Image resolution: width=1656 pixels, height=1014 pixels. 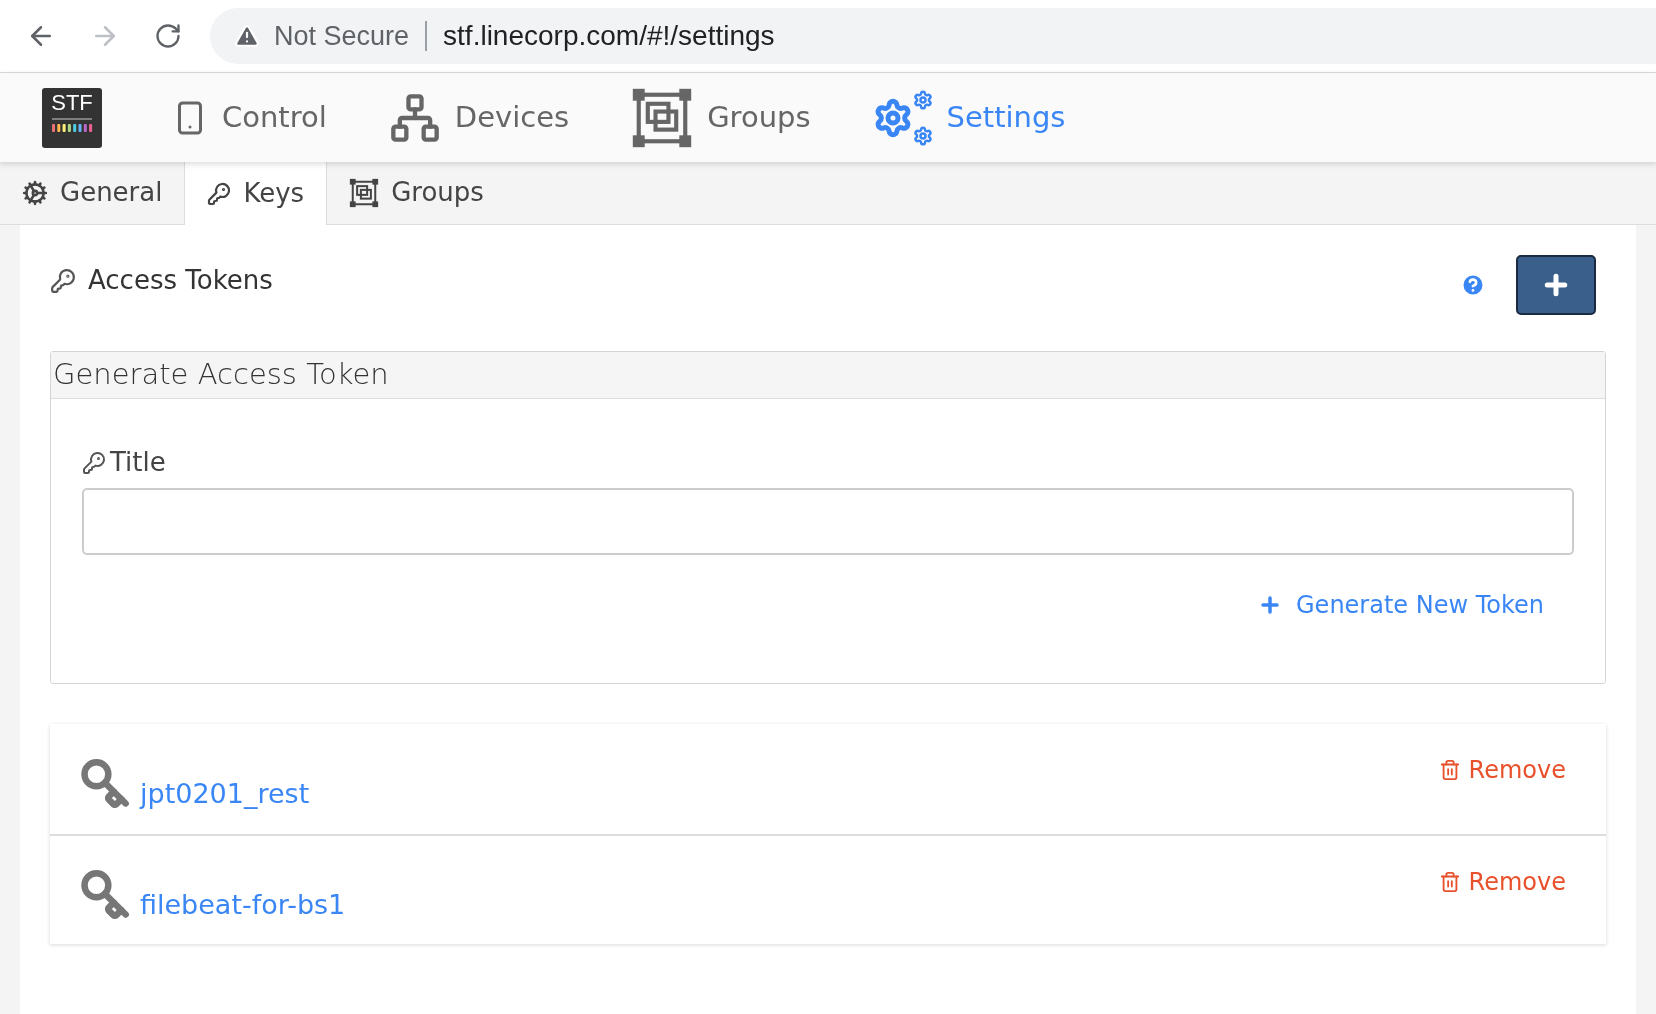 What do you see at coordinates (168, 36) in the screenshot?
I see `reload-button` at bounding box center [168, 36].